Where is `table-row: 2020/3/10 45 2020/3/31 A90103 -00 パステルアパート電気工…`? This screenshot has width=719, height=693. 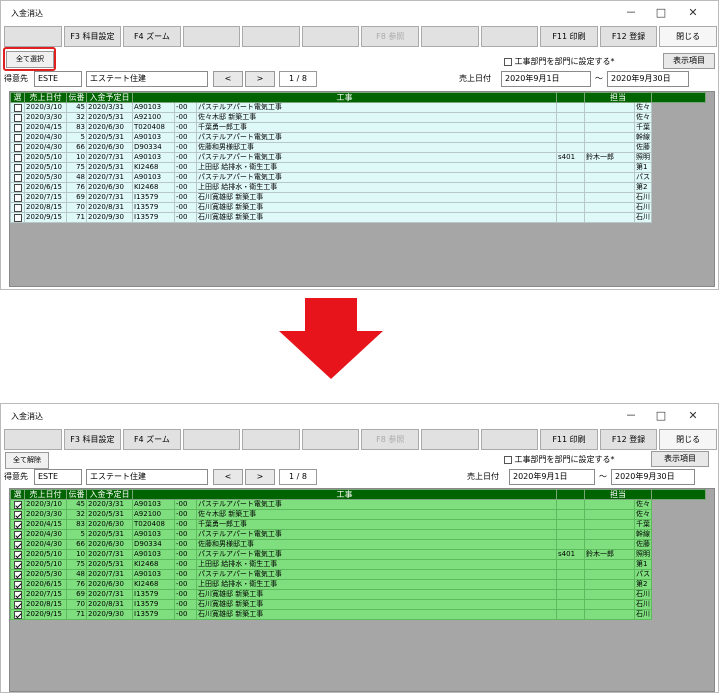 table-row: 2020/3/10 45 2020/3/31 A90103 -00 パステルアパート電気工… is located at coordinates (358, 504).